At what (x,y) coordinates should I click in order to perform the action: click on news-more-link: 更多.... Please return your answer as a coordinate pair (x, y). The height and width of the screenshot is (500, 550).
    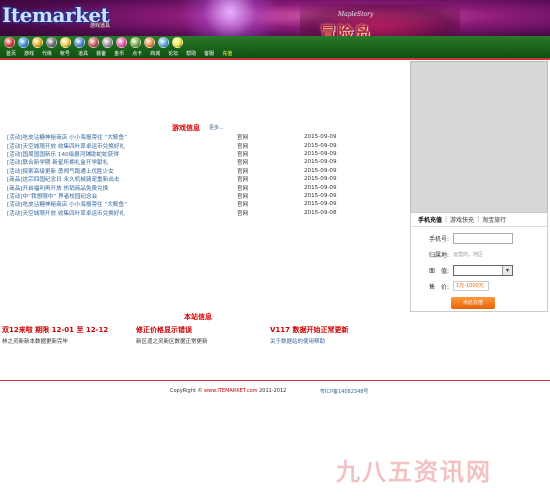
    Looking at the image, I should click on (216, 127).